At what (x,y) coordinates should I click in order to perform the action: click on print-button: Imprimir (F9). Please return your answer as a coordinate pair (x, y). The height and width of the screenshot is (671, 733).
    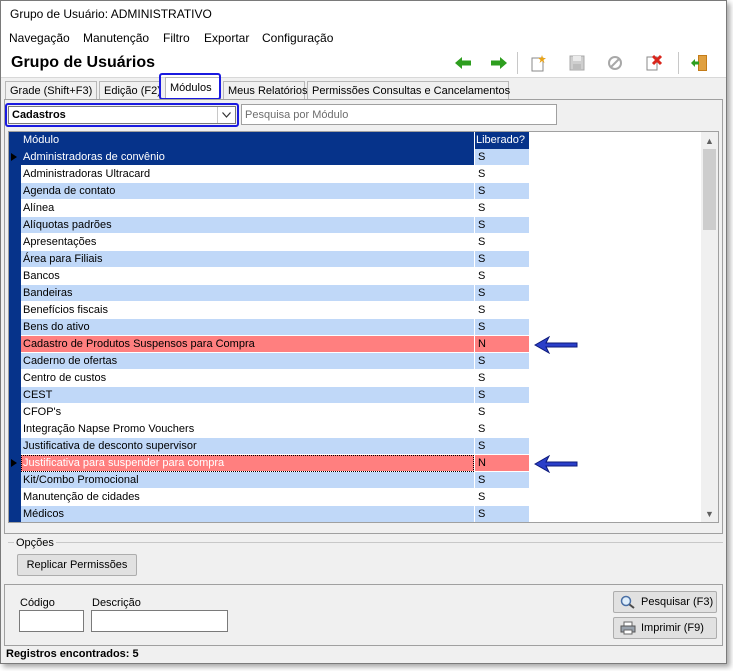
    Looking at the image, I should click on (665, 628).